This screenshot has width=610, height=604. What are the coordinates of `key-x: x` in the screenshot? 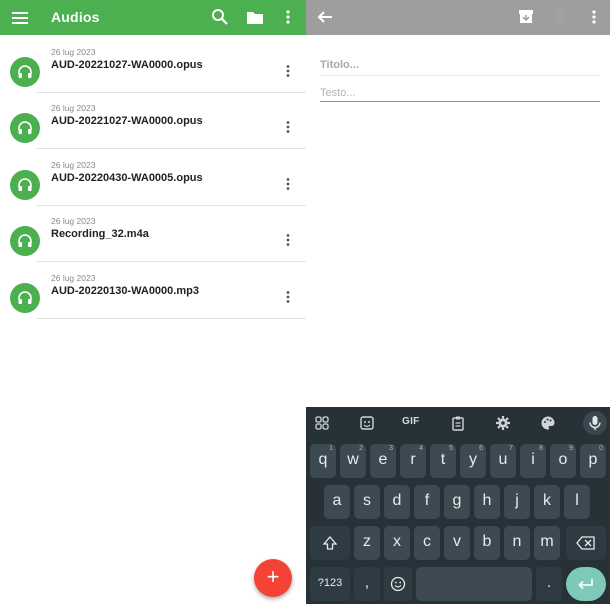 It's located at (397, 543).